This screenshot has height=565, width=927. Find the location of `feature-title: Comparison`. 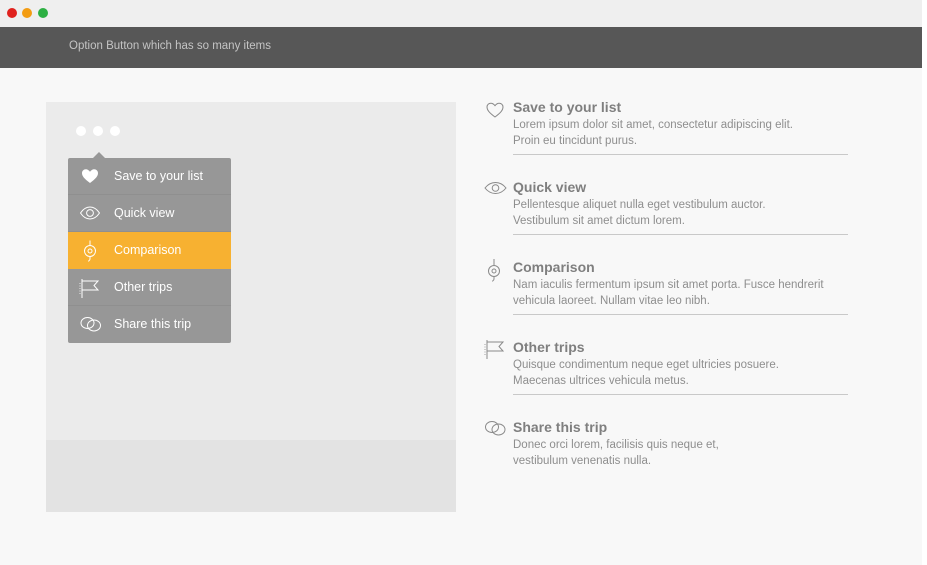

feature-title: Comparison is located at coordinates (554, 267).